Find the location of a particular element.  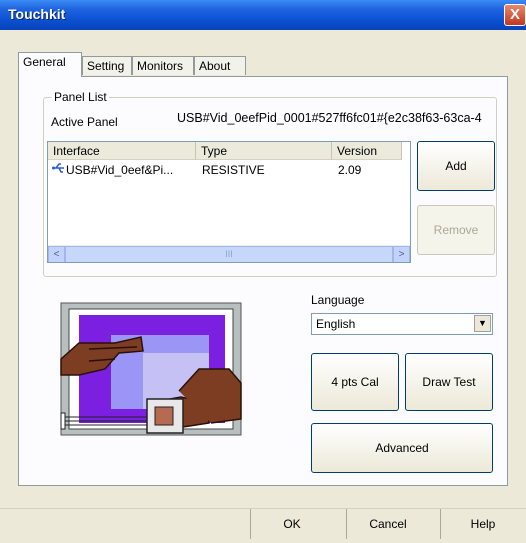

tab-label: General is located at coordinates (44, 62).